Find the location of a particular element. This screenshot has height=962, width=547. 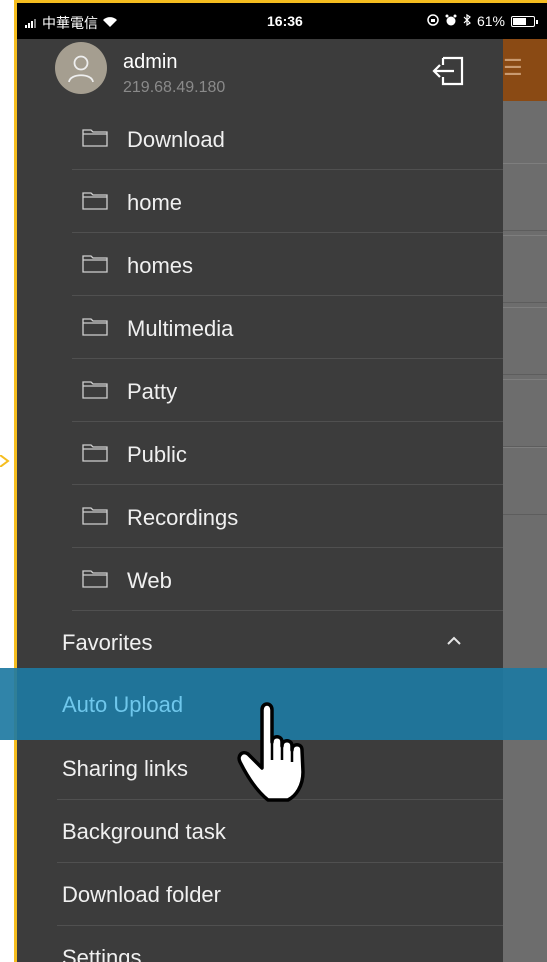

favorites-section-header: Favorites is located at coordinates (260, 642).